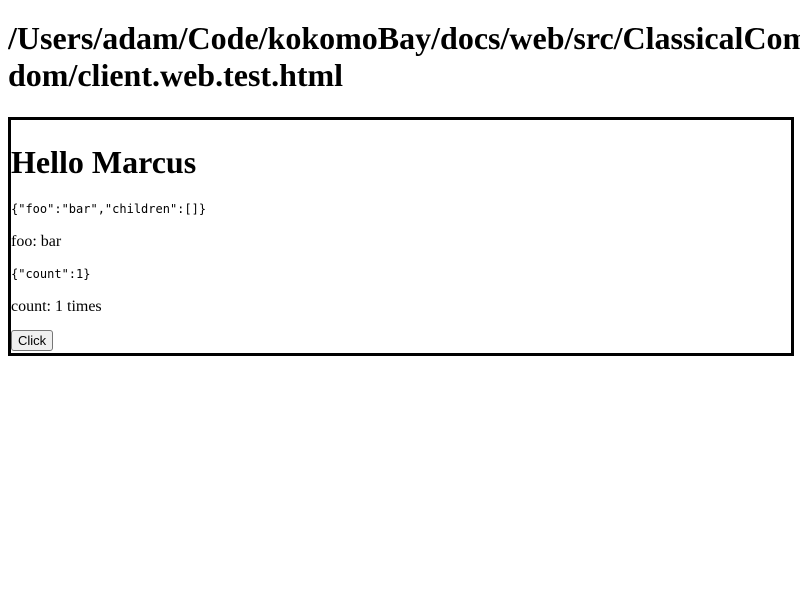 The image size is (800, 600). What do you see at coordinates (32, 340) in the screenshot?
I see `click-button: Click` at bounding box center [32, 340].